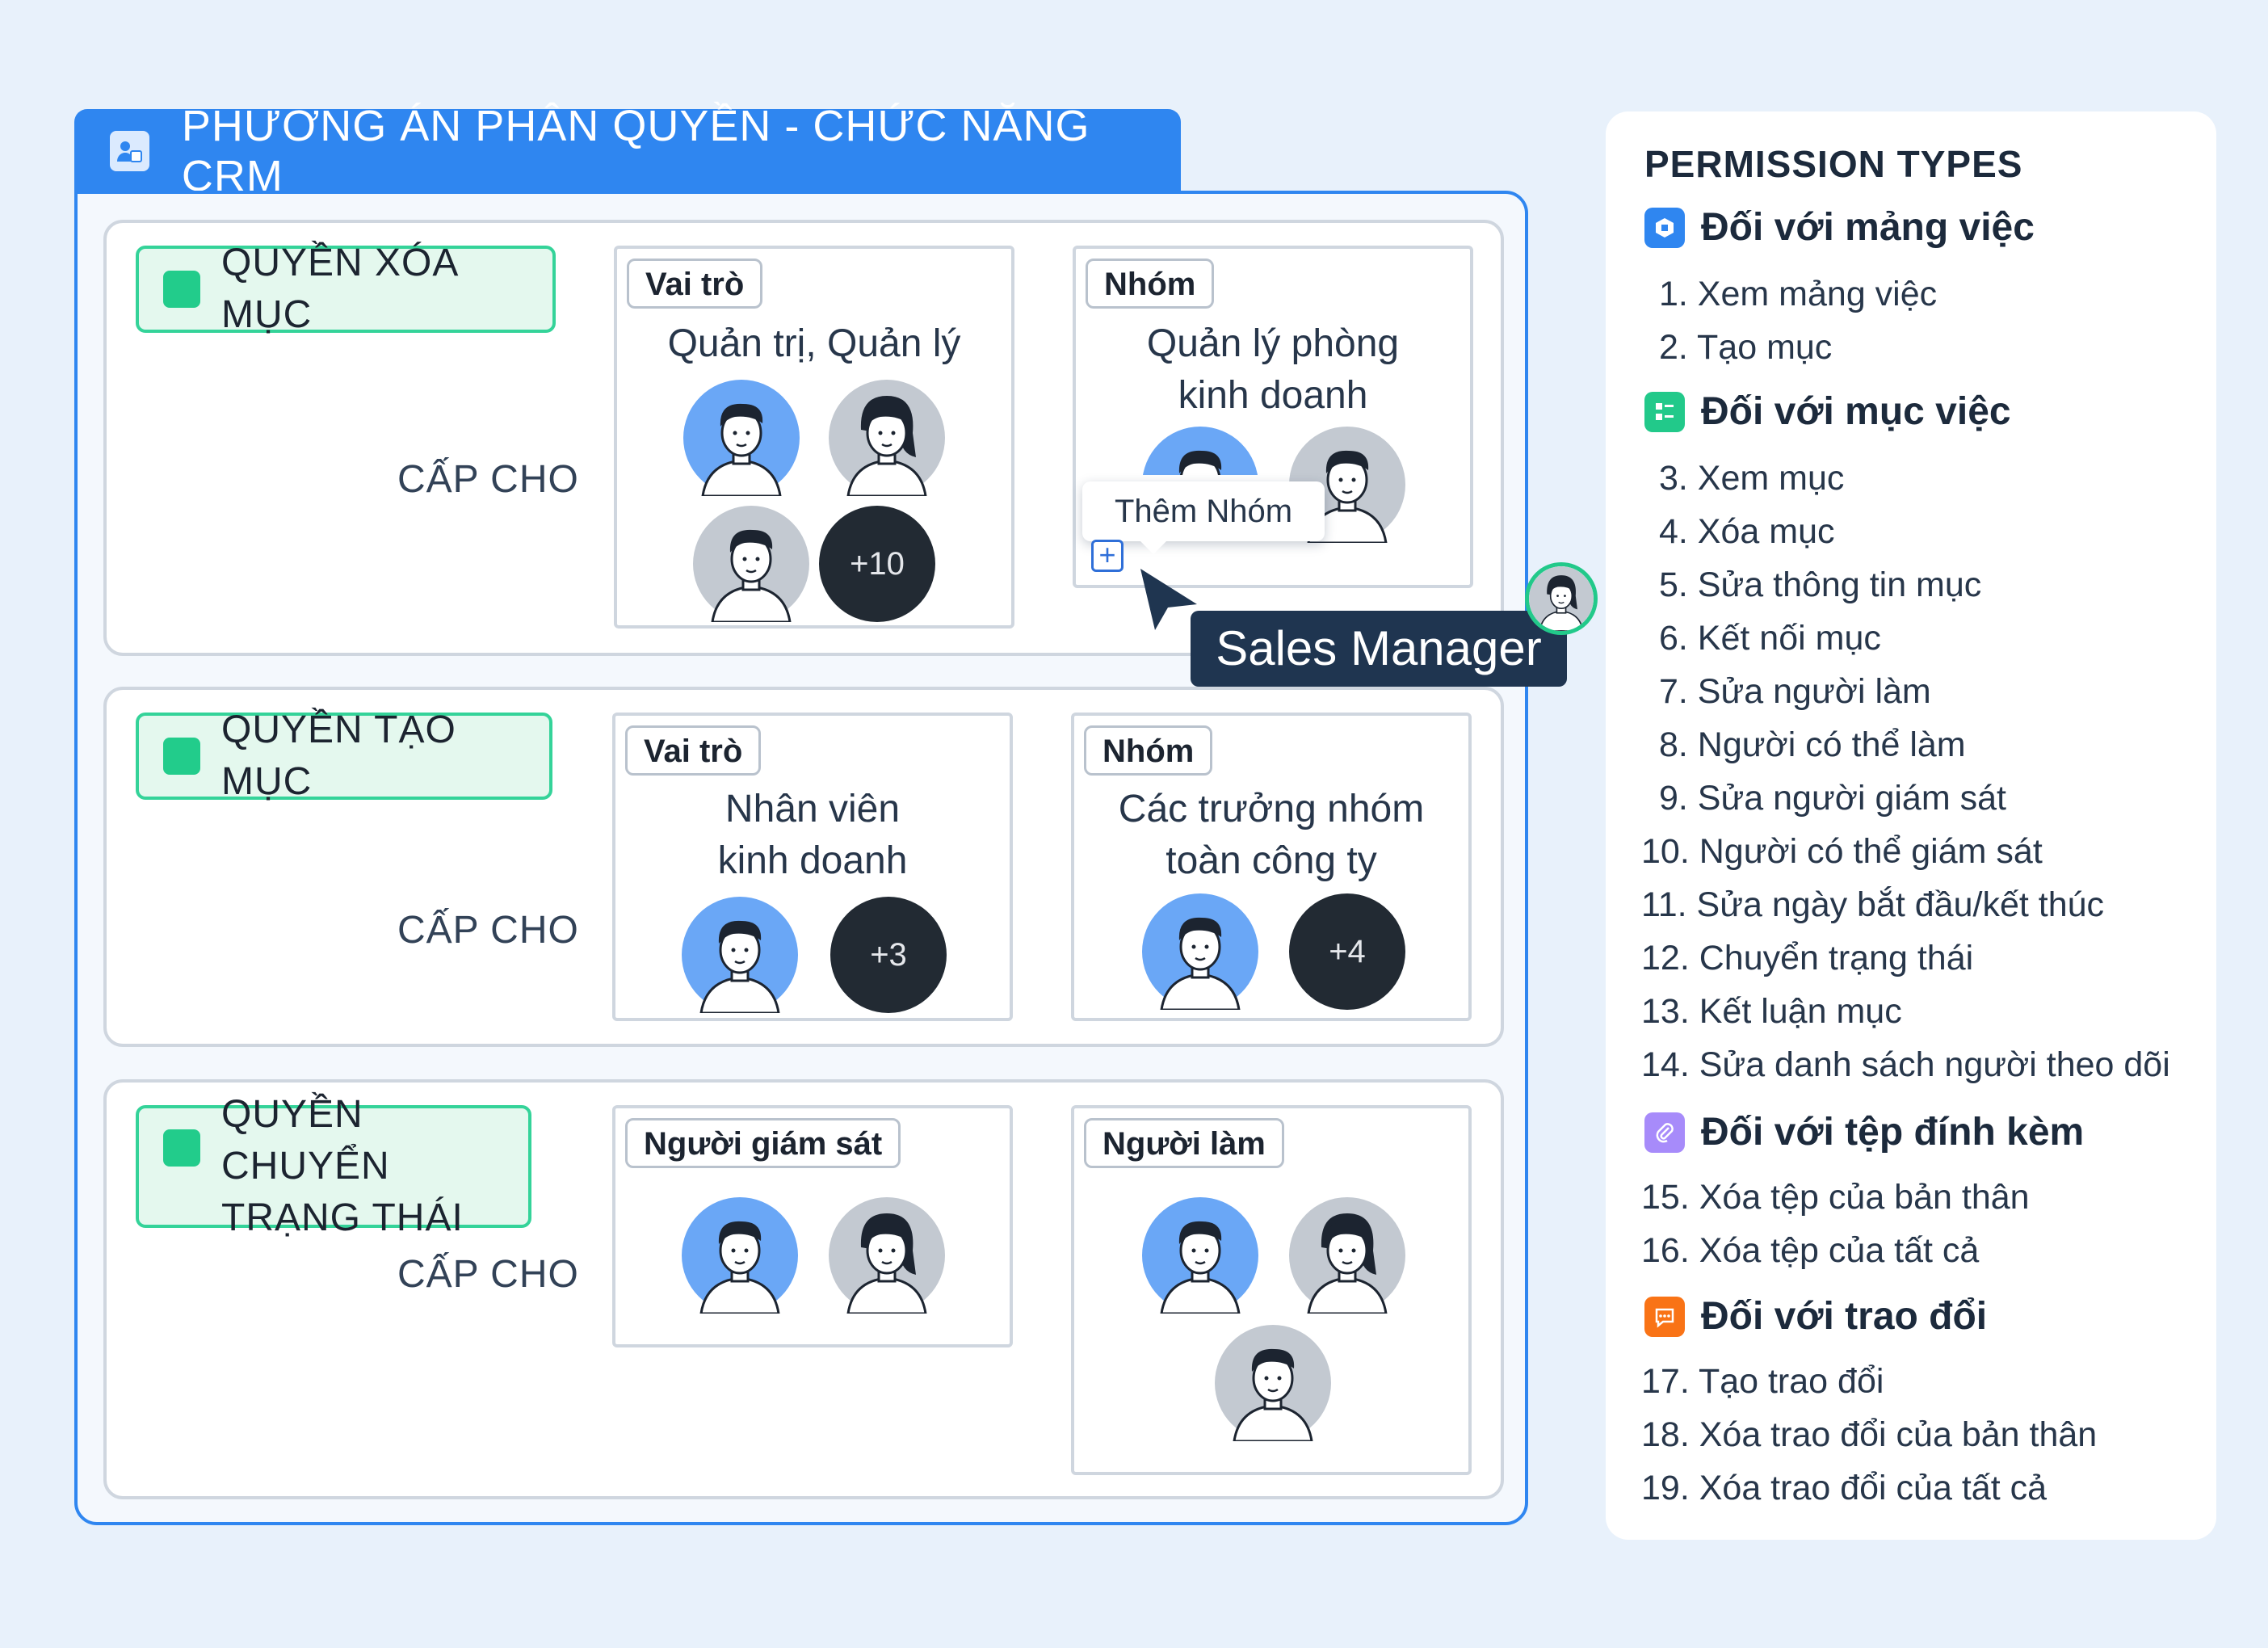  What do you see at coordinates (1203, 517) in the screenshot?
I see `add-group-tooltip: Thêm Nhóm` at bounding box center [1203, 517].